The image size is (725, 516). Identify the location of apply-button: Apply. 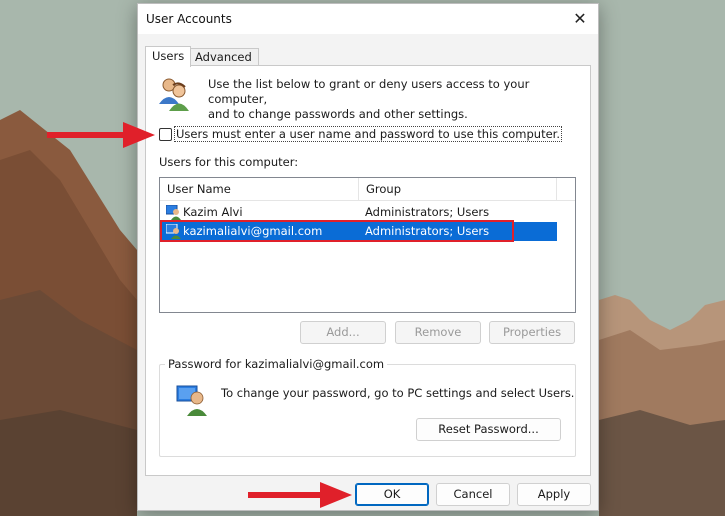
(554, 494).